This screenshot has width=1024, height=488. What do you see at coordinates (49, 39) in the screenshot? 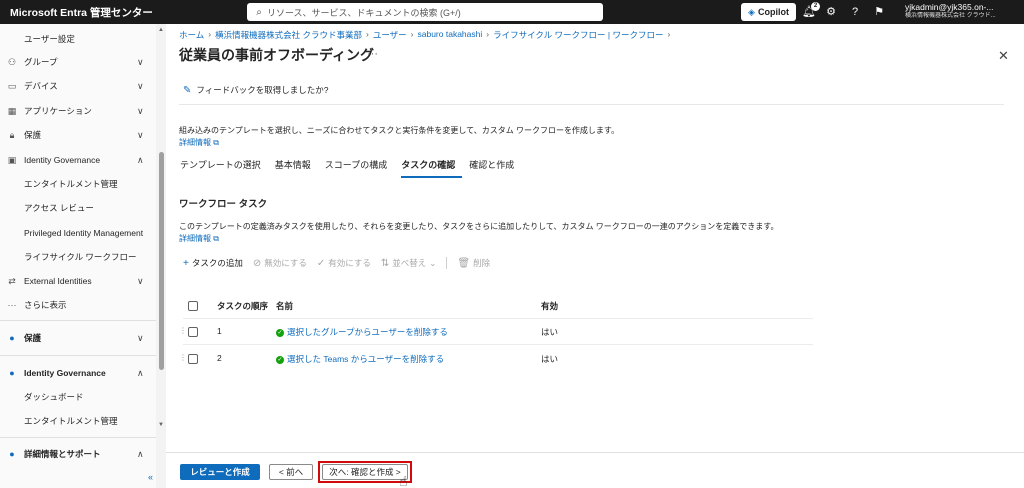
I see `sidebar-item-label: ユーザー設定` at bounding box center [49, 39].